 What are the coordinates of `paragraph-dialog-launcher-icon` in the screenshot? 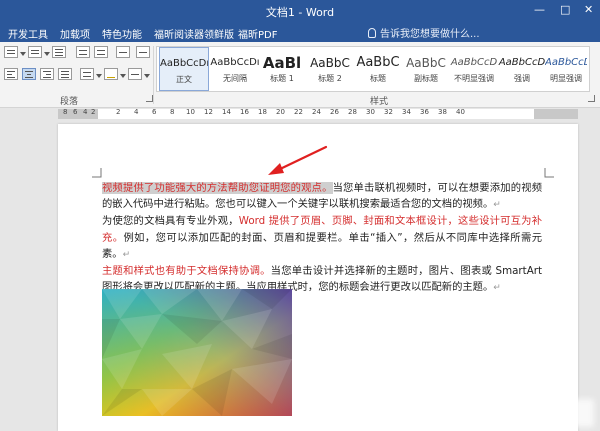 It's located at (149, 98).